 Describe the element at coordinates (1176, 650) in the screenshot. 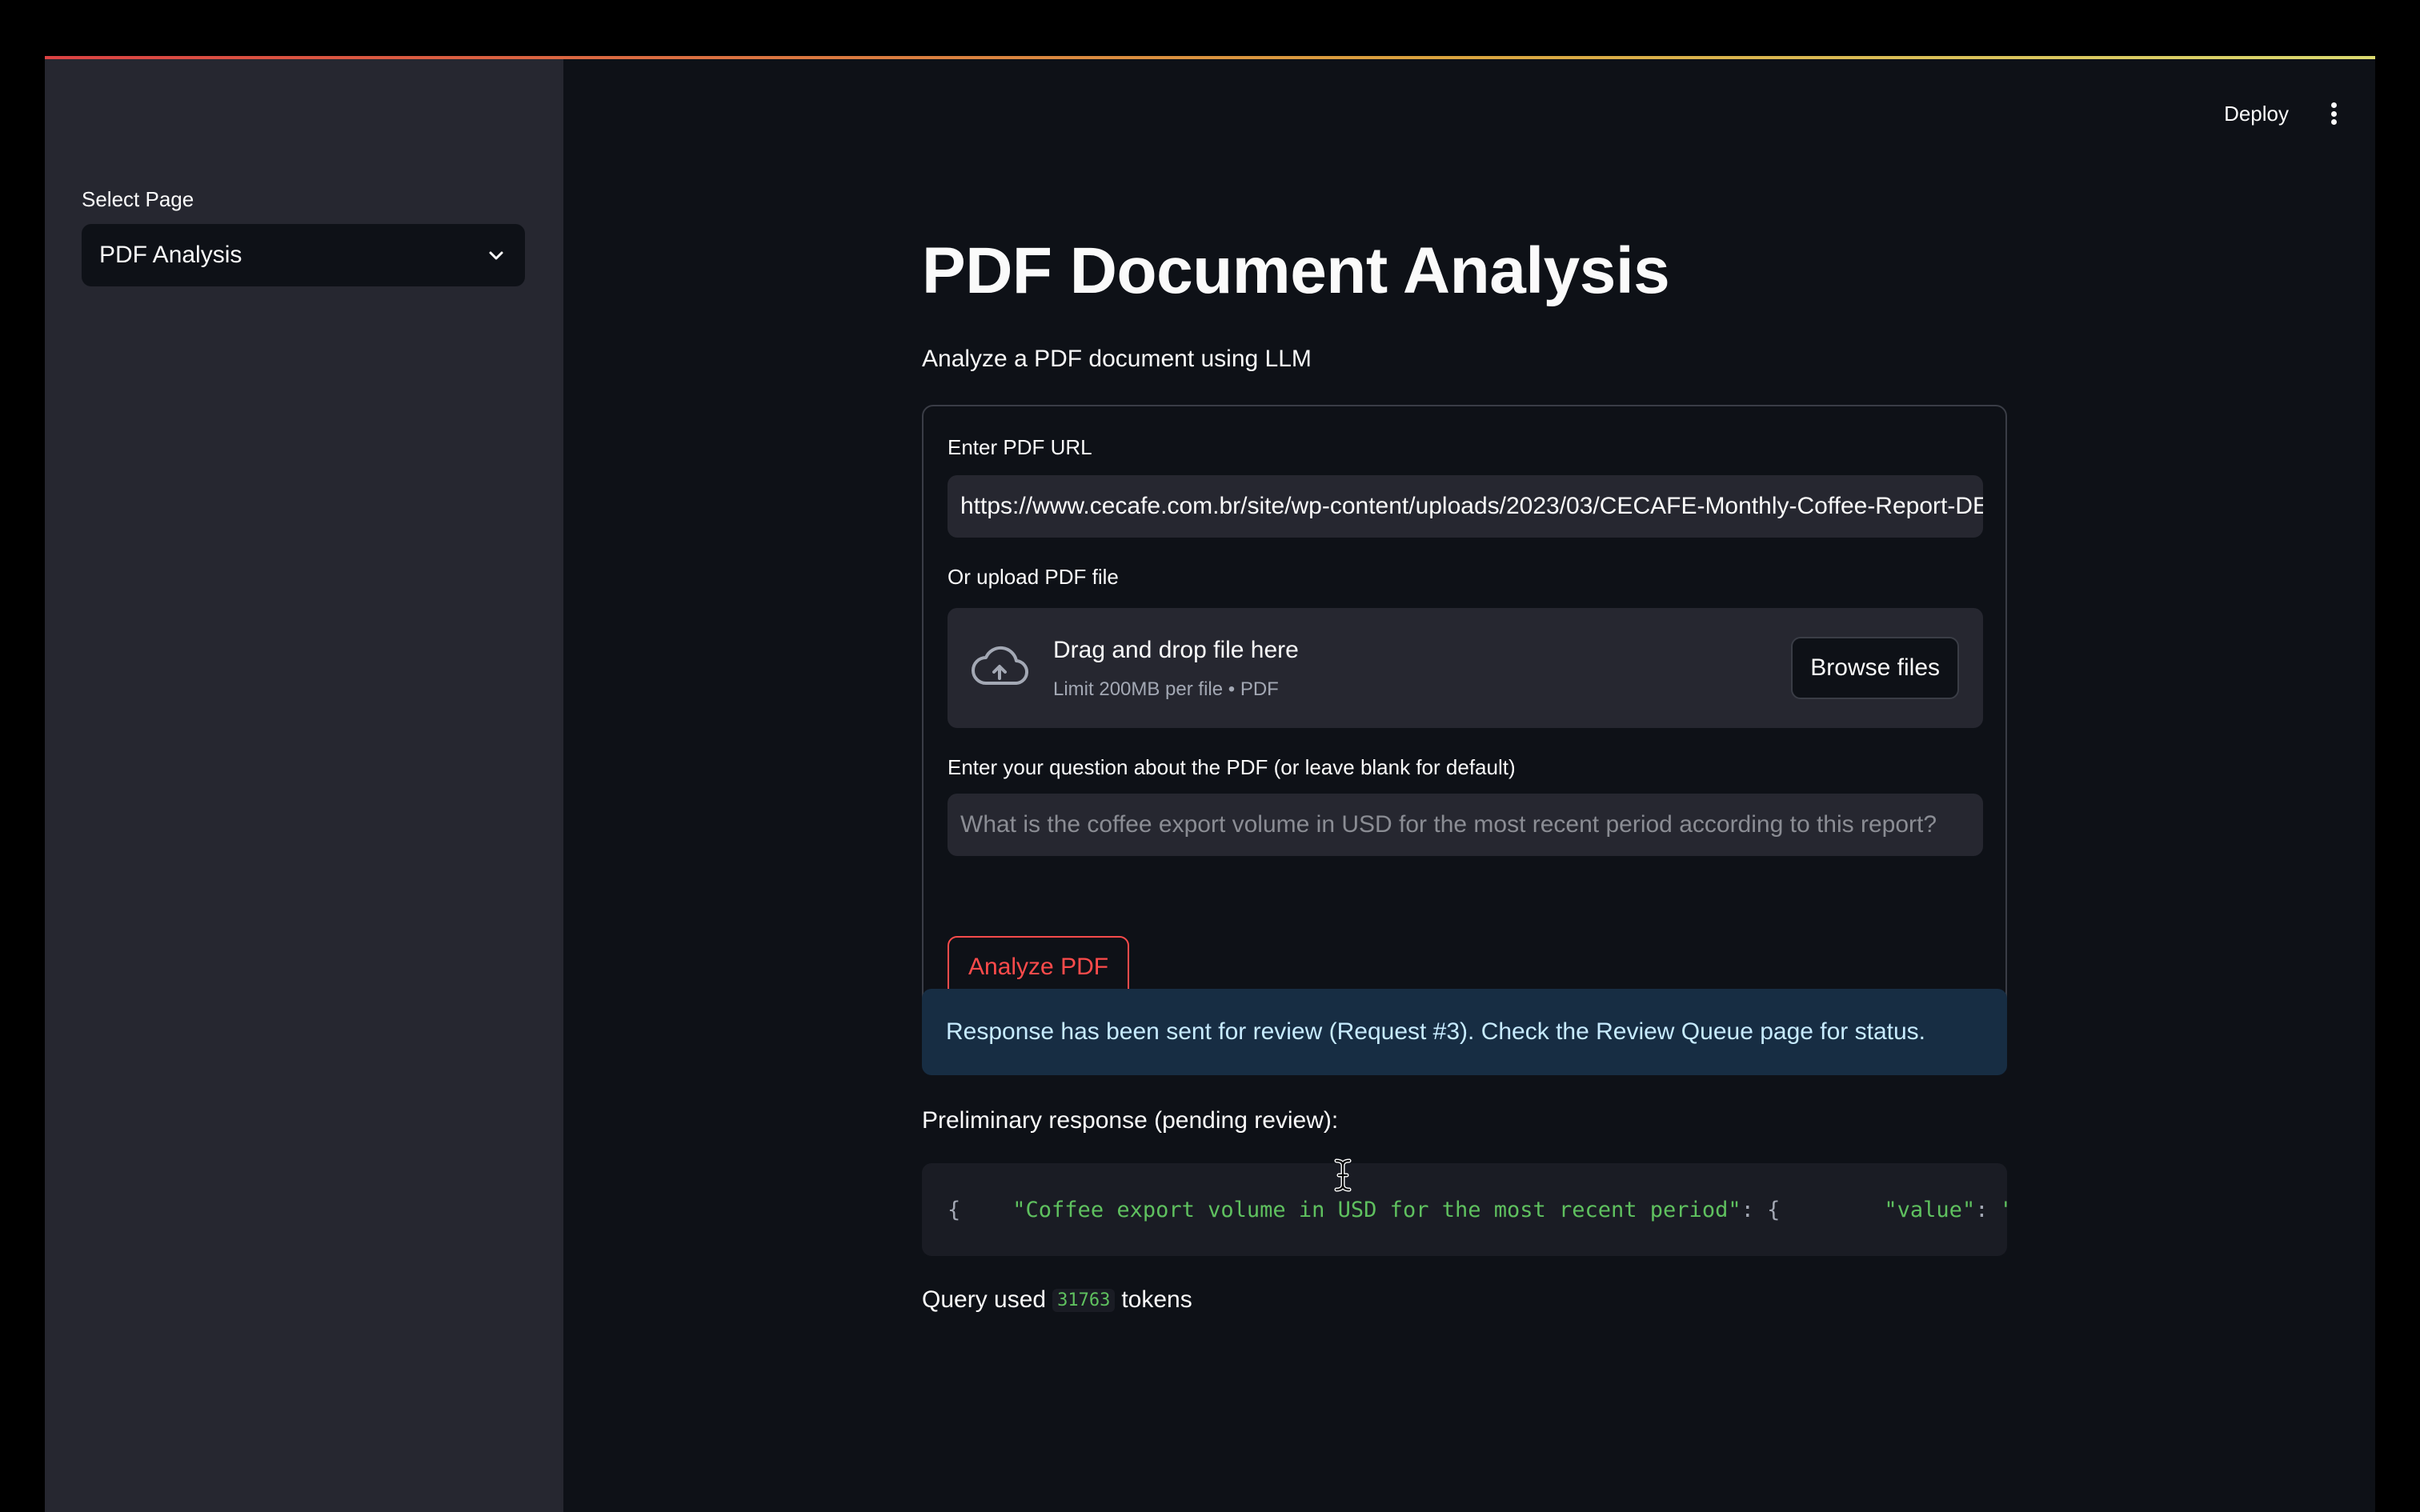

I see `dropzone-title: Drag and drop file here` at that location.